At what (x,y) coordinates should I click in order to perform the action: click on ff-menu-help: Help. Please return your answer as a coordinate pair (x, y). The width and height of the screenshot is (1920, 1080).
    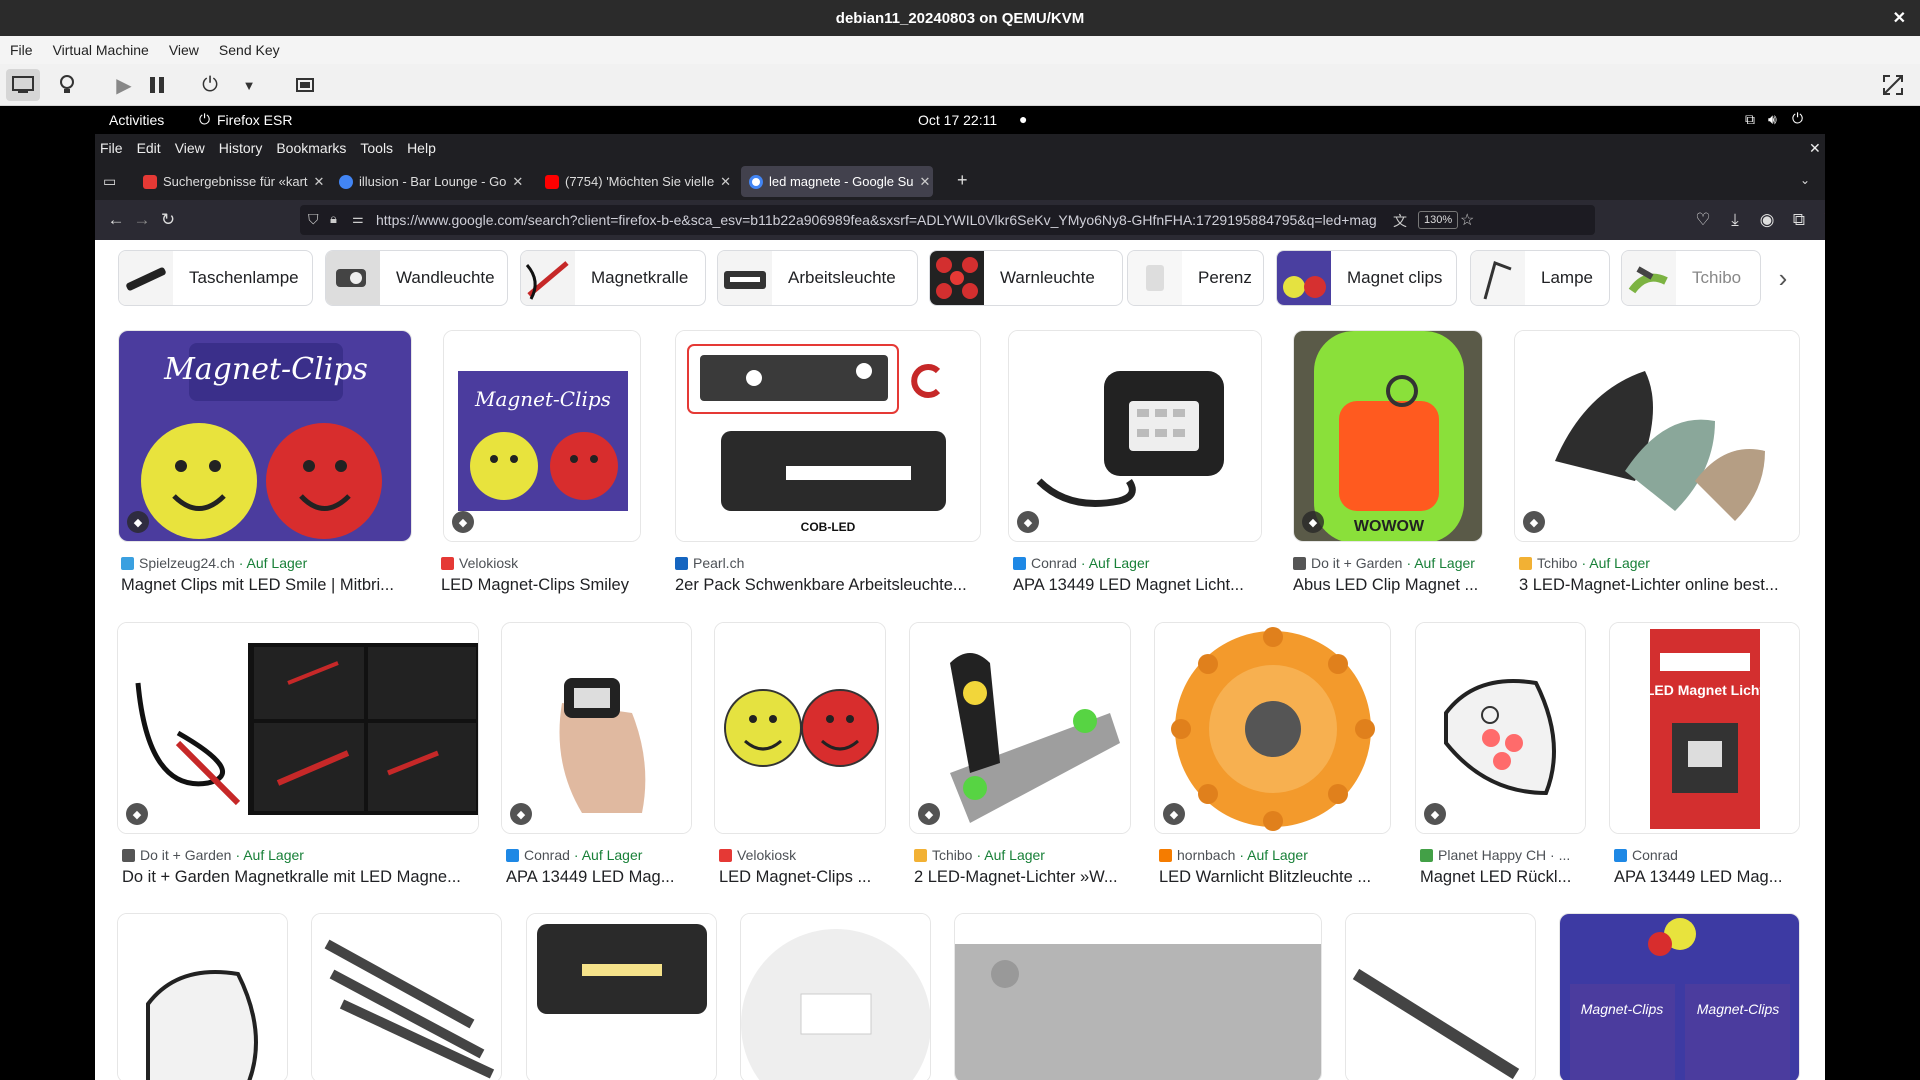
    Looking at the image, I should click on (421, 148).